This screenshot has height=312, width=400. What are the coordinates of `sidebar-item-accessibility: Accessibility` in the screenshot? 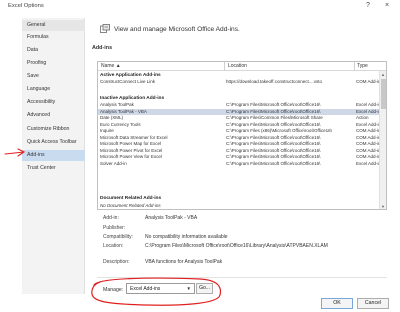 It's located at (53, 102).